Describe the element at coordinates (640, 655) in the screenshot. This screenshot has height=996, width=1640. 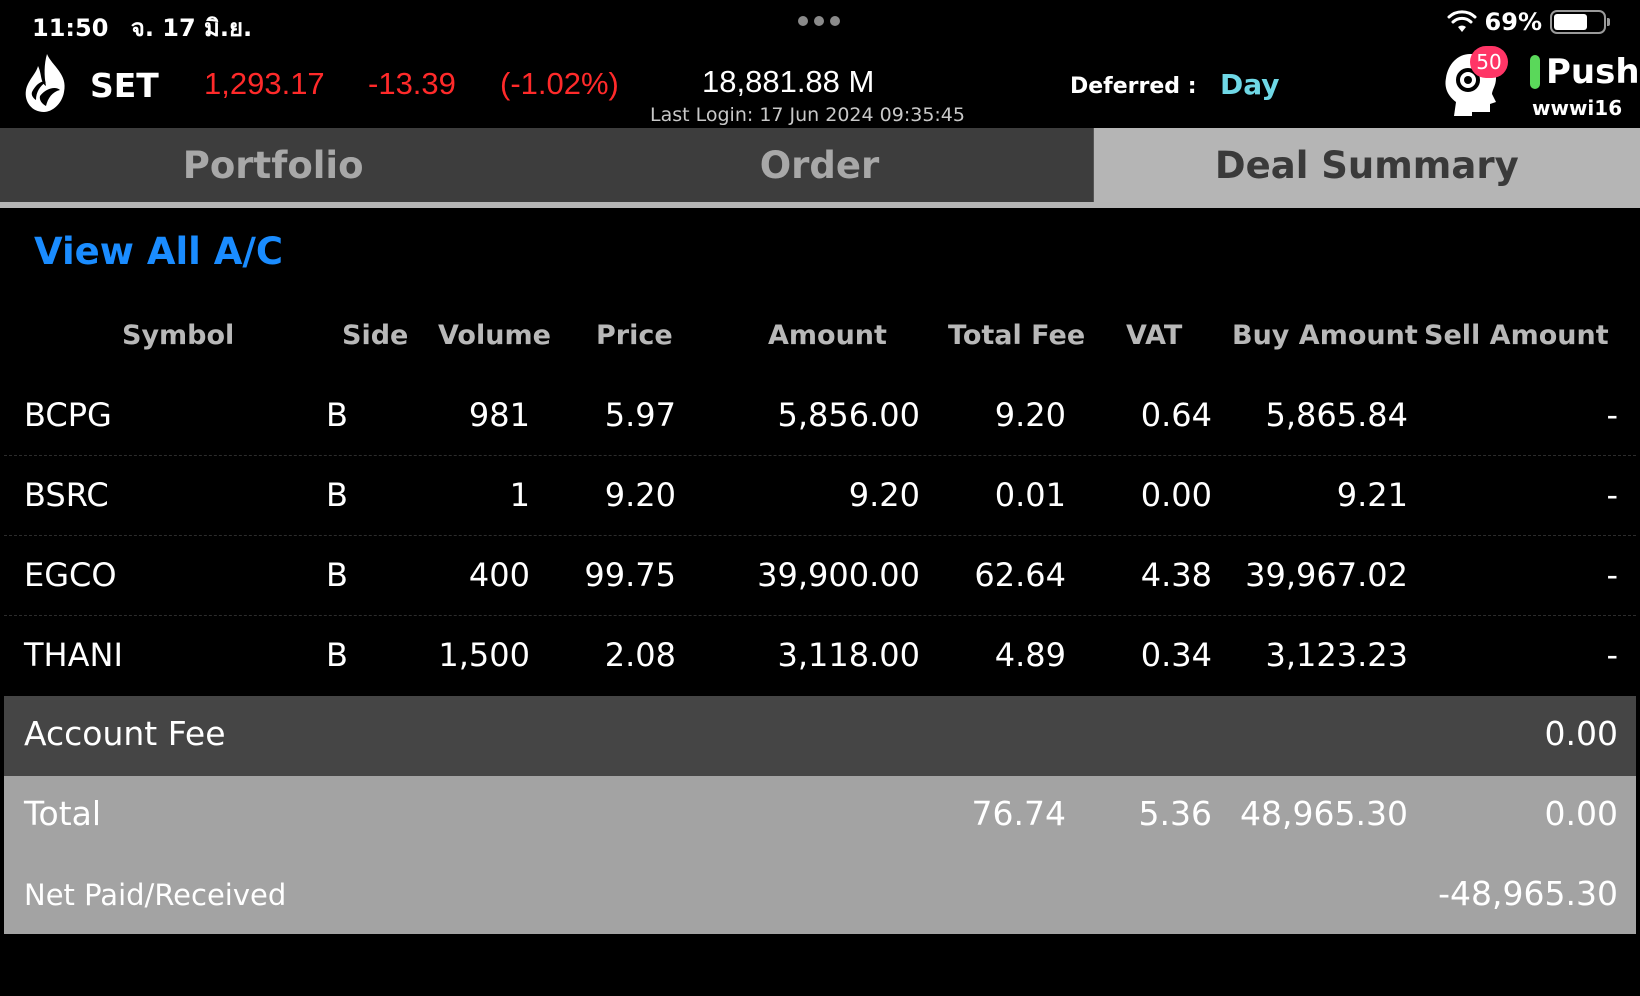
I see `cell-price: 2.08` at that location.